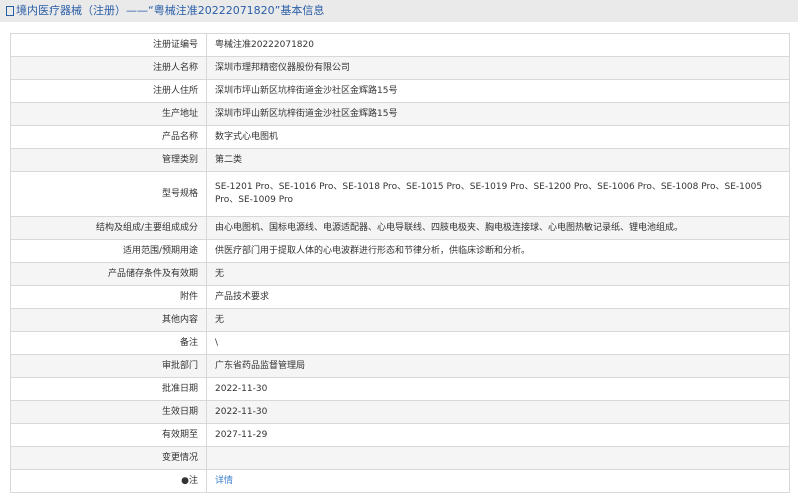  What do you see at coordinates (498, 343) in the screenshot?
I see `field-value: \` at bounding box center [498, 343].